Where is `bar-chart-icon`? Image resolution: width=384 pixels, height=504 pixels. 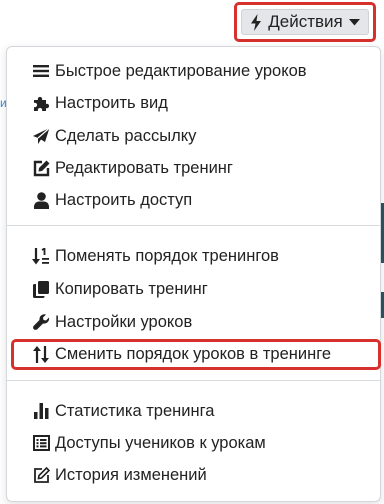 bar-chart-icon is located at coordinates (41, 411).